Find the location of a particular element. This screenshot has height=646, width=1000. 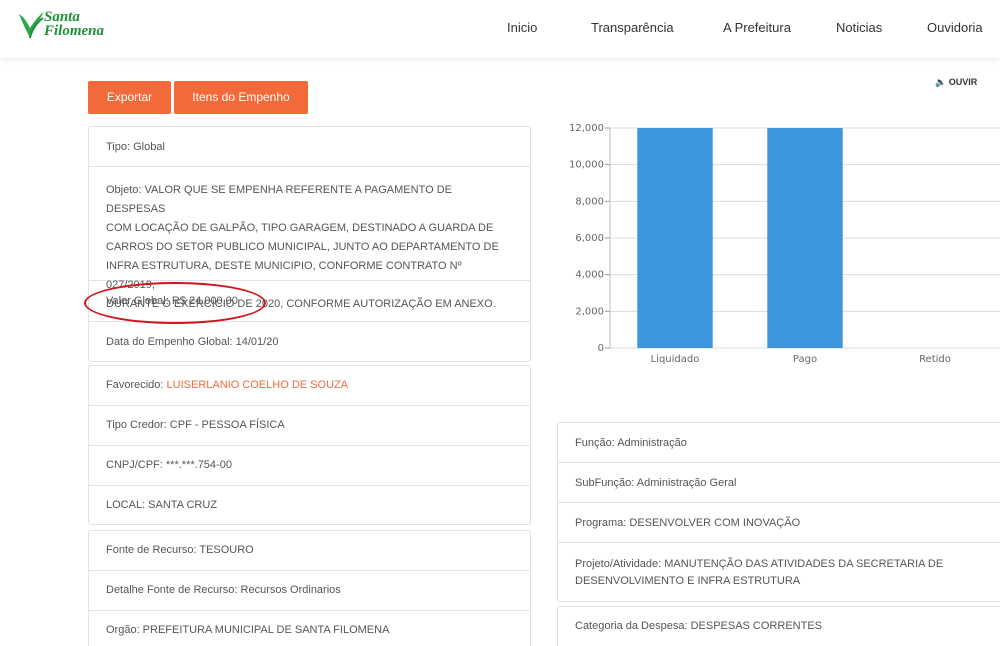

subfuncao-text: SubFunção: Administração Geral is located at coordinates (656, 483).